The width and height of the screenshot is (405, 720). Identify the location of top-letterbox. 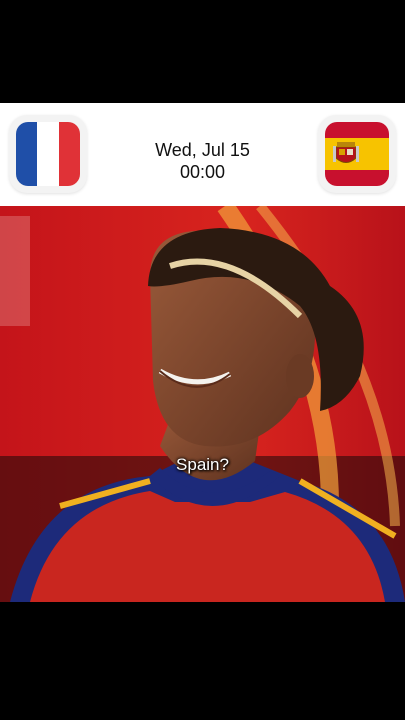
(202, 51).